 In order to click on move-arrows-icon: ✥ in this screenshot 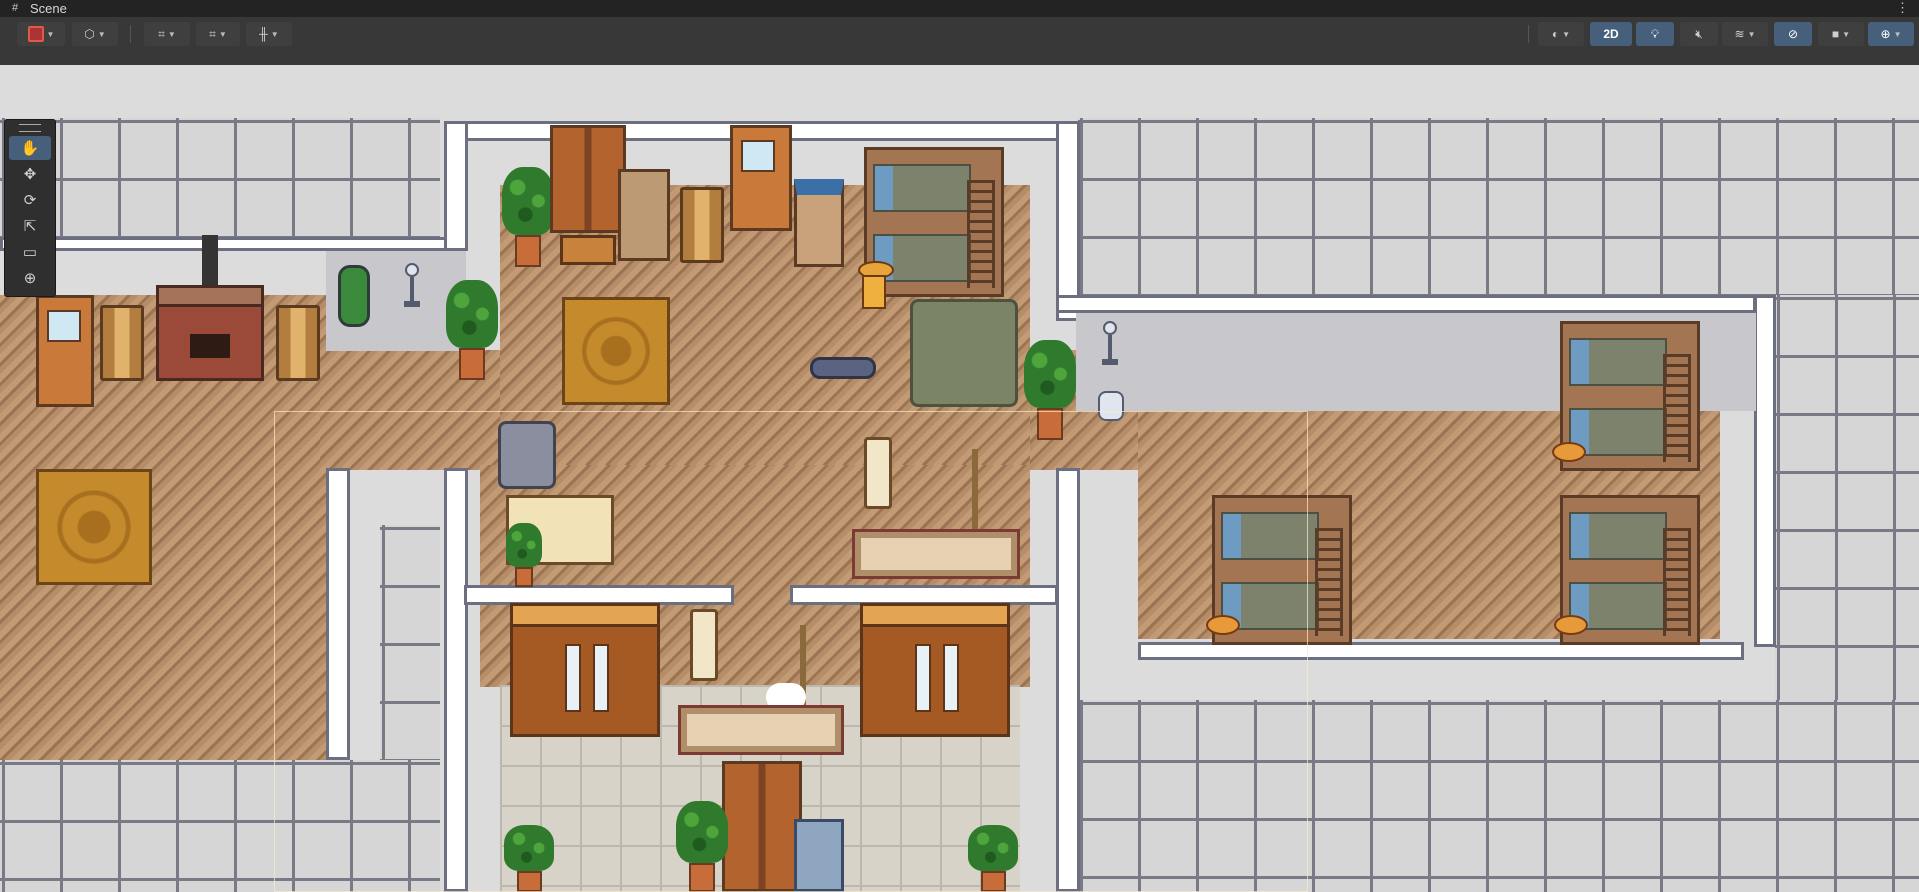, I will do `click(30, 174)`.